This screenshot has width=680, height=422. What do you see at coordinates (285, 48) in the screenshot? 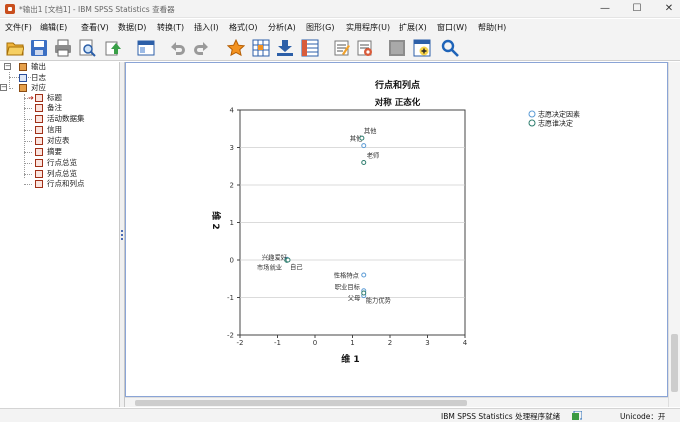
I see `insert-output-icon` at bounding box center [285, 48].